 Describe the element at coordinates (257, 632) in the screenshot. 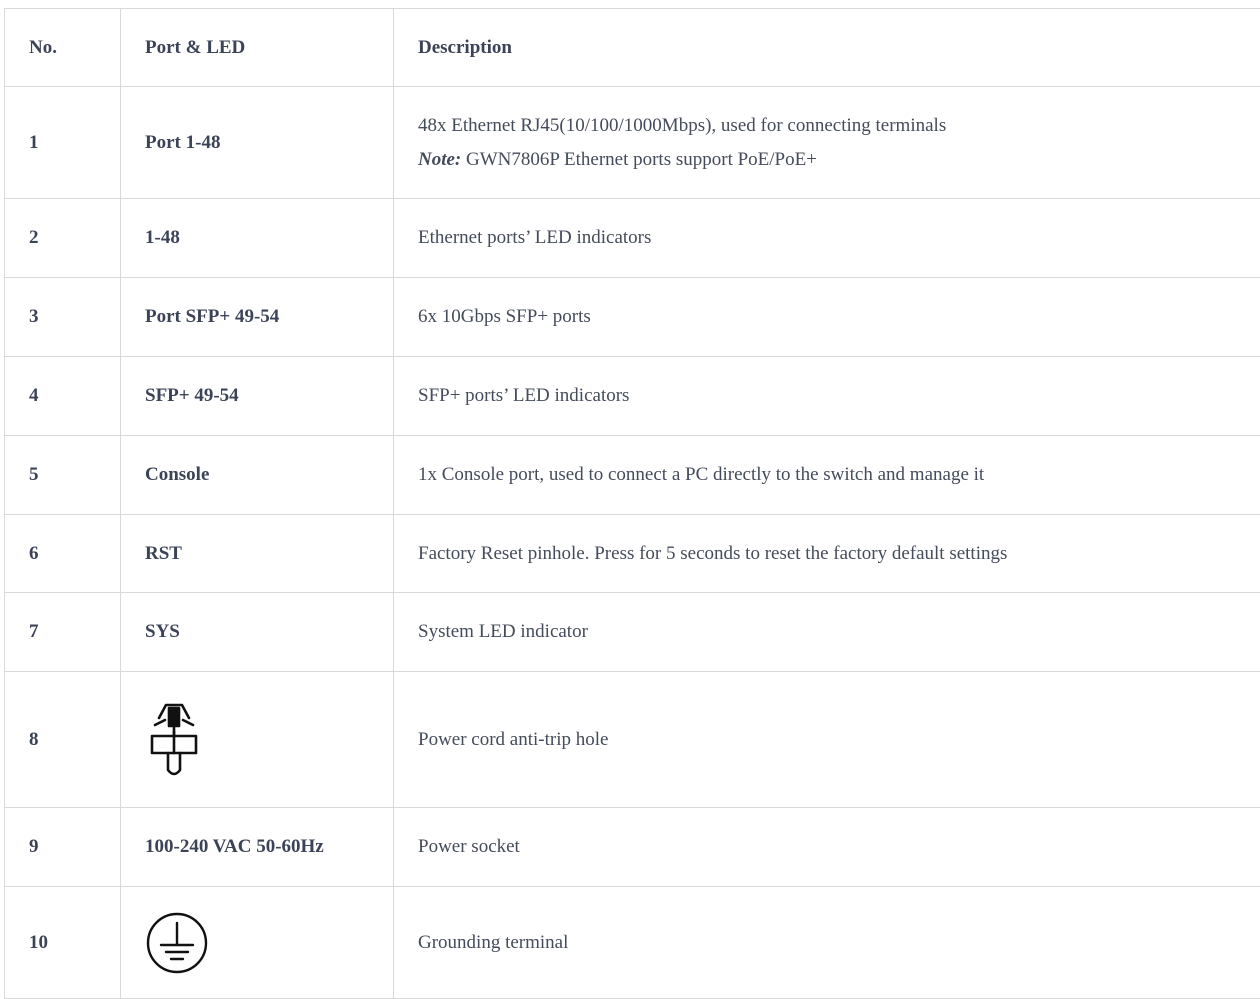

I see `port-label: SYS` at that location.